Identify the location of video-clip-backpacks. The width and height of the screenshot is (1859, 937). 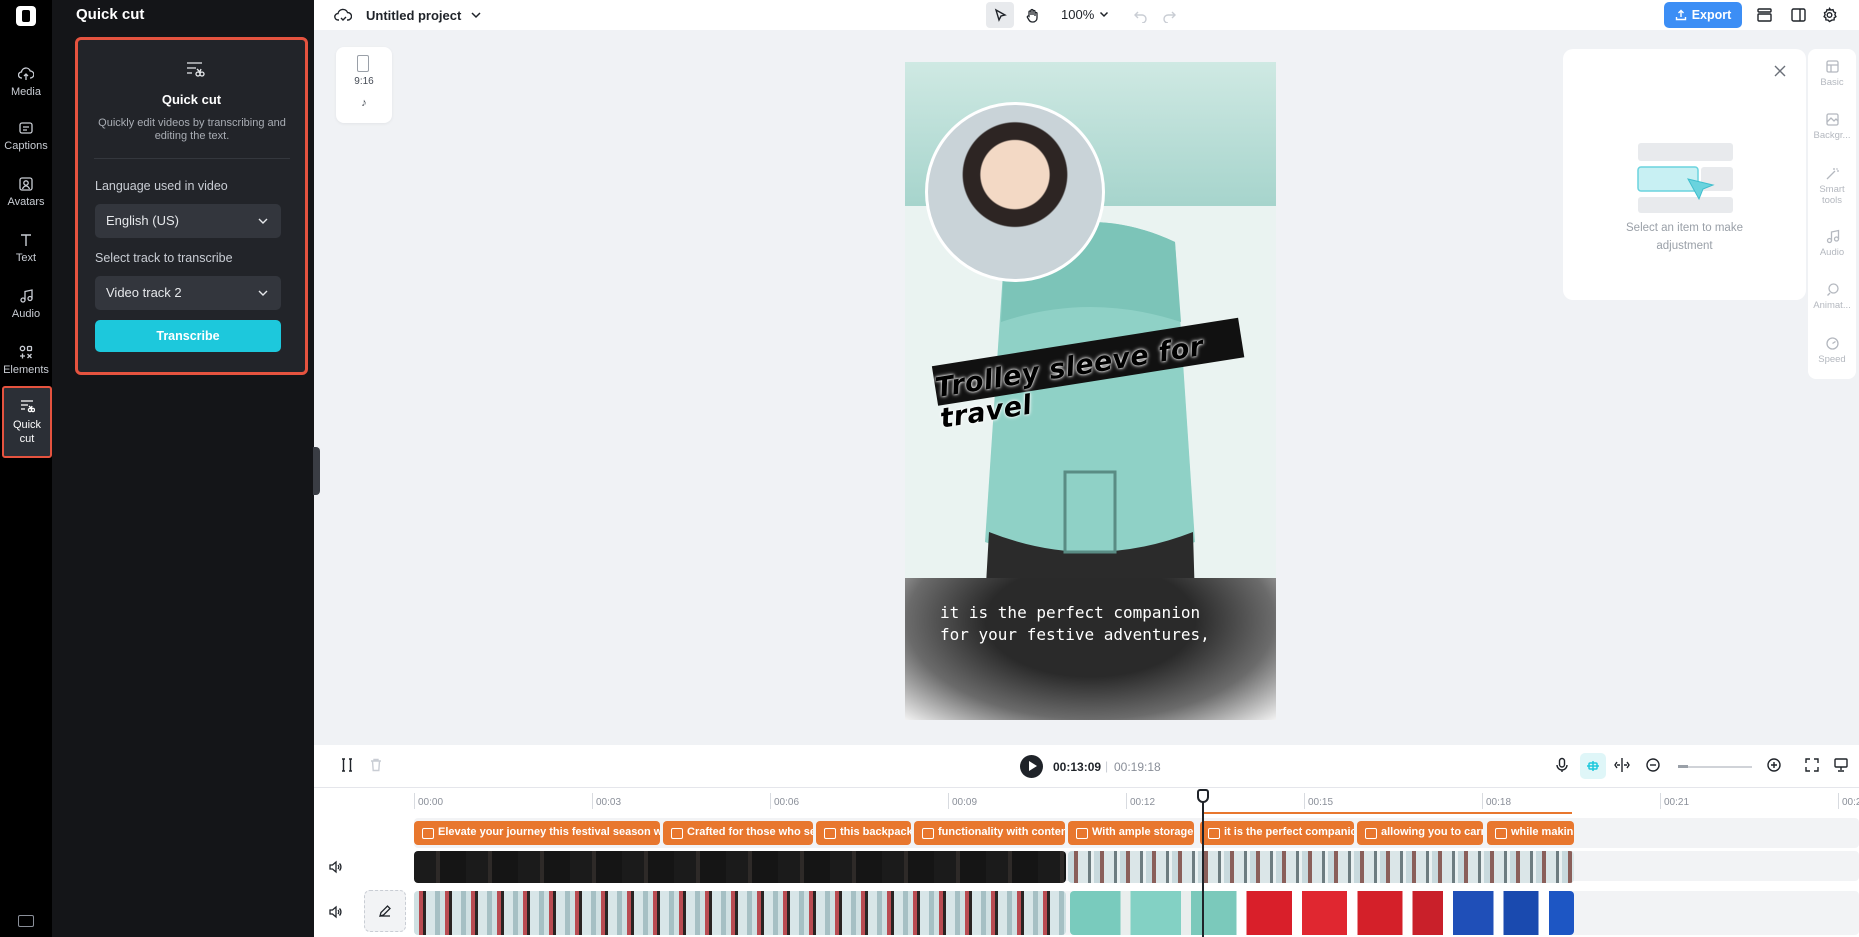
(1322, 913).